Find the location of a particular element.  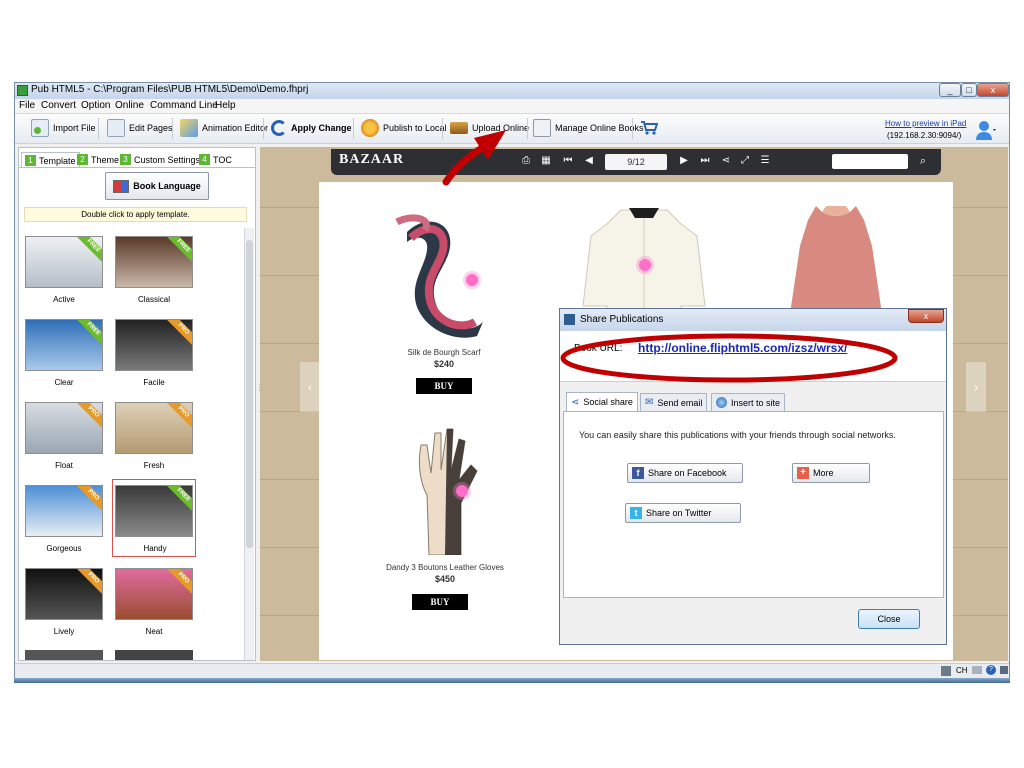

tab-number: 1 is located at coordinates (30, 160).